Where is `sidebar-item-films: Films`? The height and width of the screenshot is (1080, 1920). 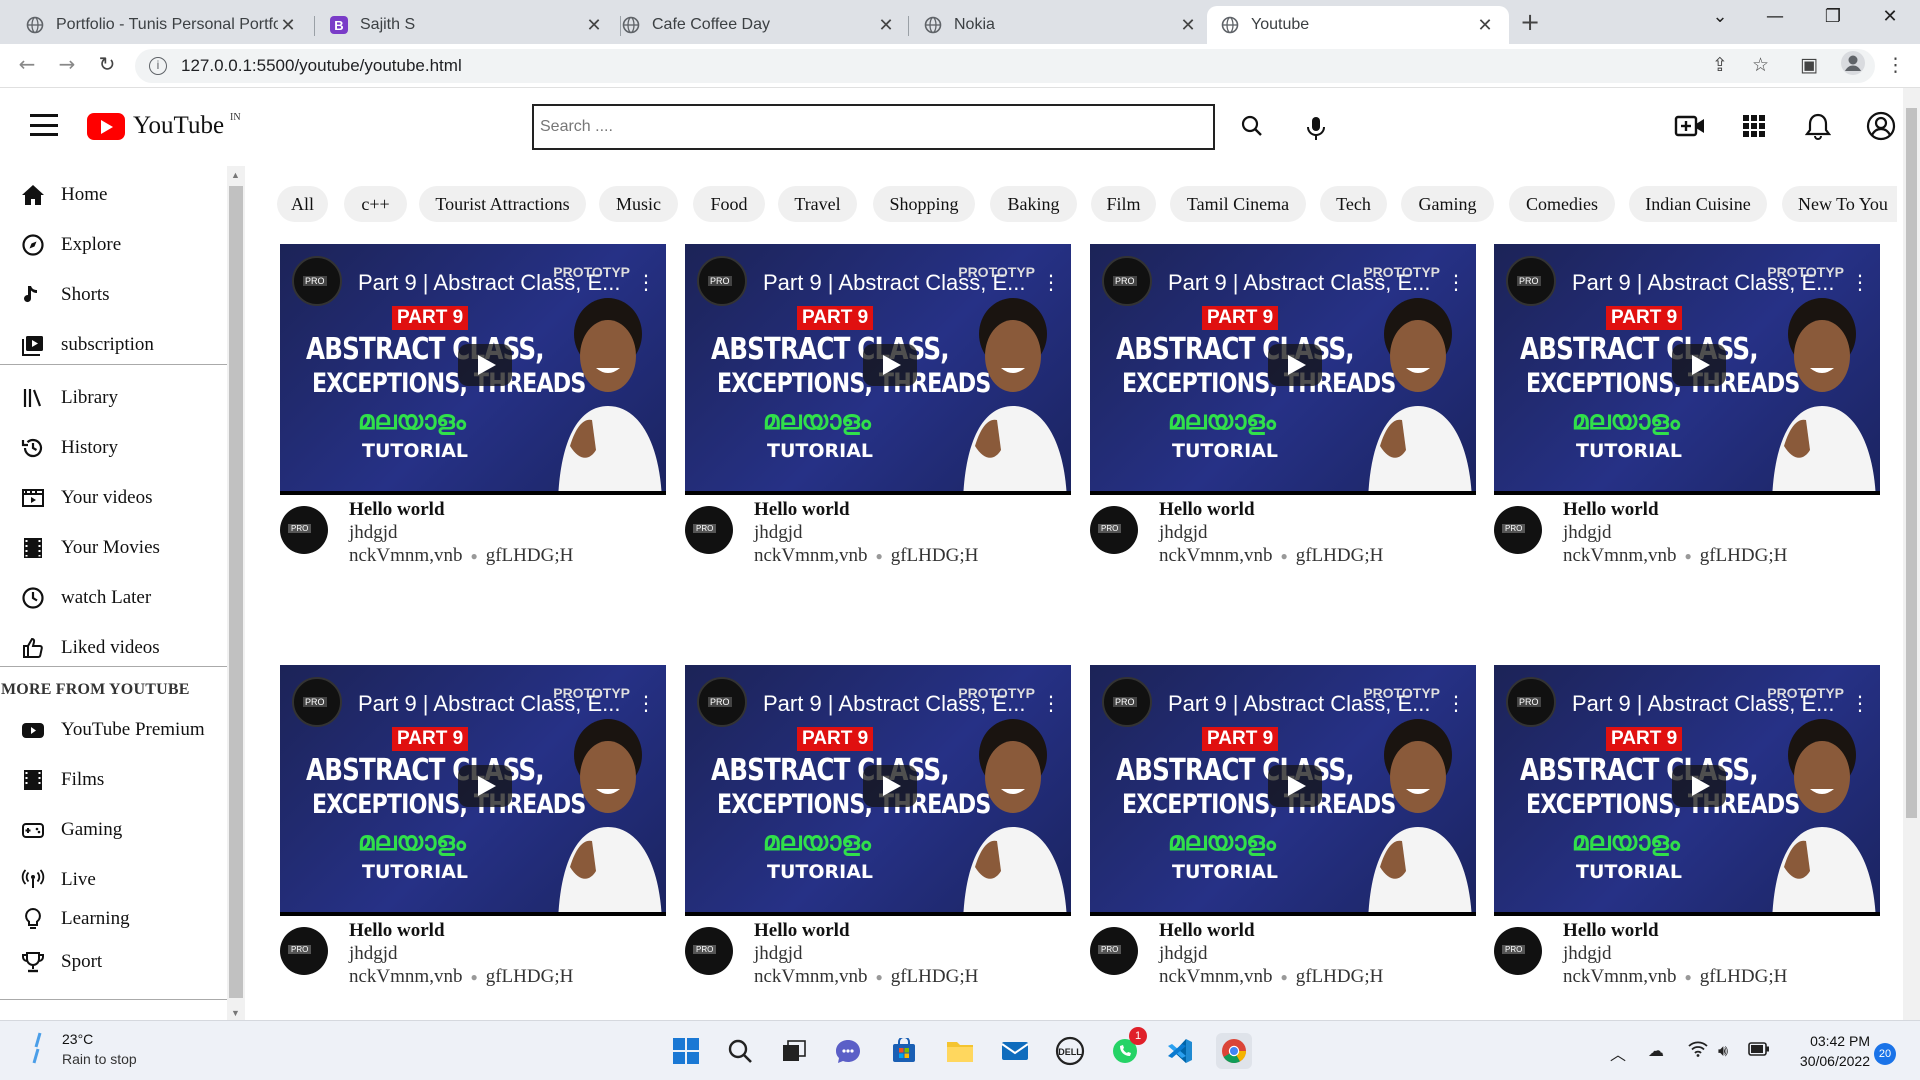 sidebar-item-films: Films is located at coordinates (113, 780).